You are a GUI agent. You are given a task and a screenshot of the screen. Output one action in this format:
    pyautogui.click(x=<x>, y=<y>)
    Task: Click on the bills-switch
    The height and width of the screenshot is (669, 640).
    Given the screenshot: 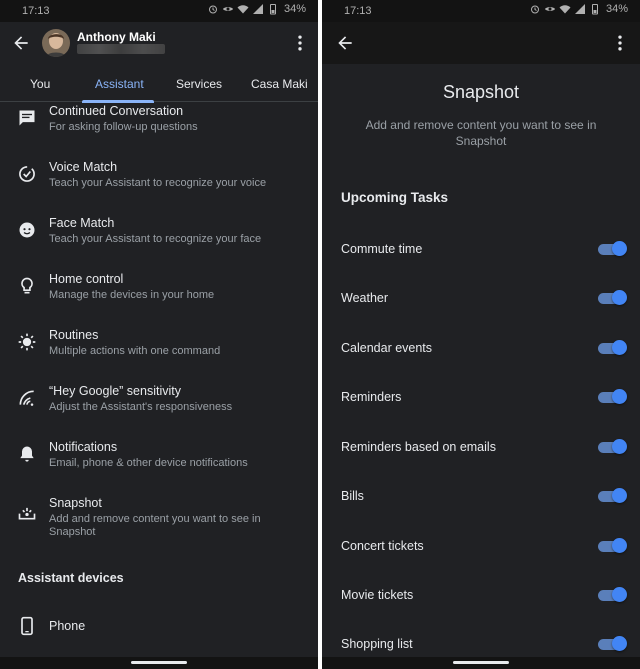 What is the action you would take?
    pyautogui.click(x=612, y=495)
    